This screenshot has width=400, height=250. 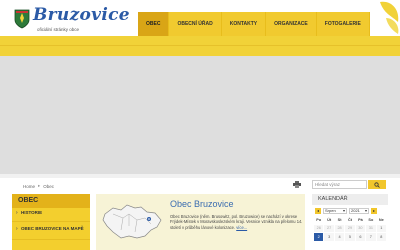 What do you see at coordinates (22, 19) in the screenshot?
I see `coat-of-arms-icon` at bounding box center [22, 19].